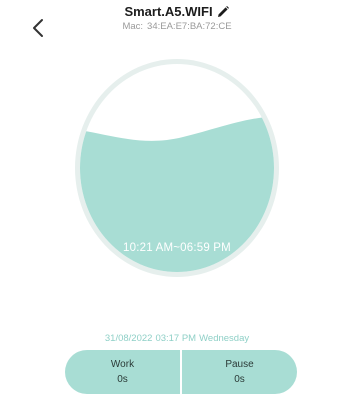 This screenshot has width=354, height=404. Describe the element at coordinates (122, 372) in the screenshot. I see `work-stat: Work 0s` at that location.